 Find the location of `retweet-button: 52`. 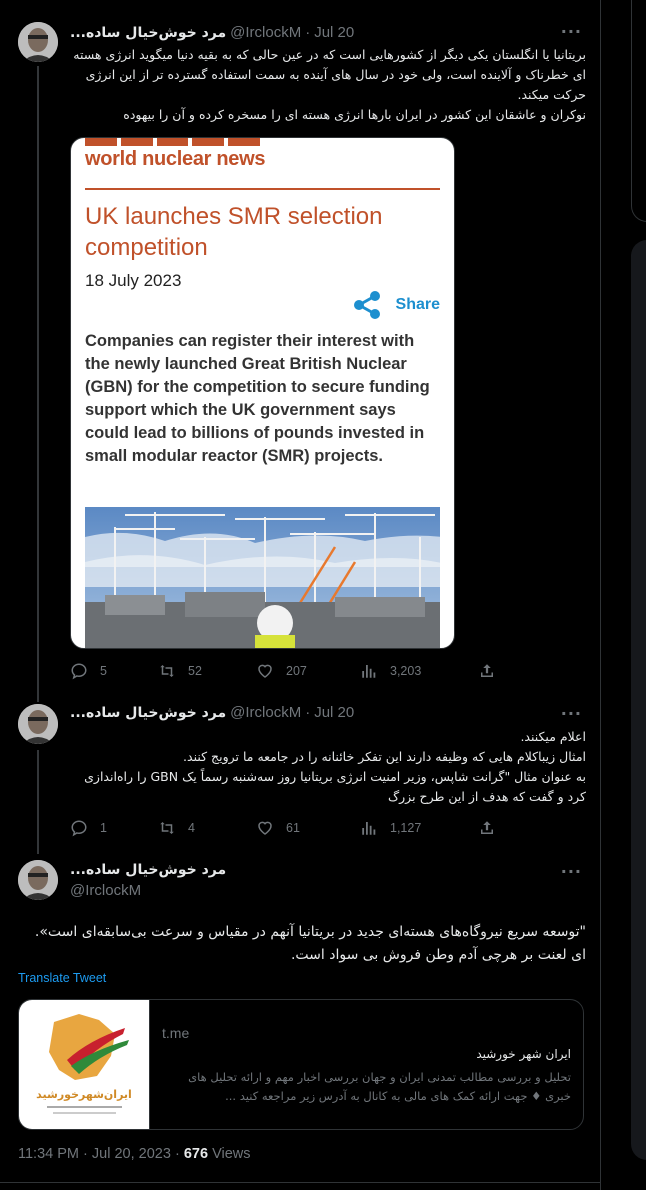

retweet-button: 52 is located at coordinates (207, 671).